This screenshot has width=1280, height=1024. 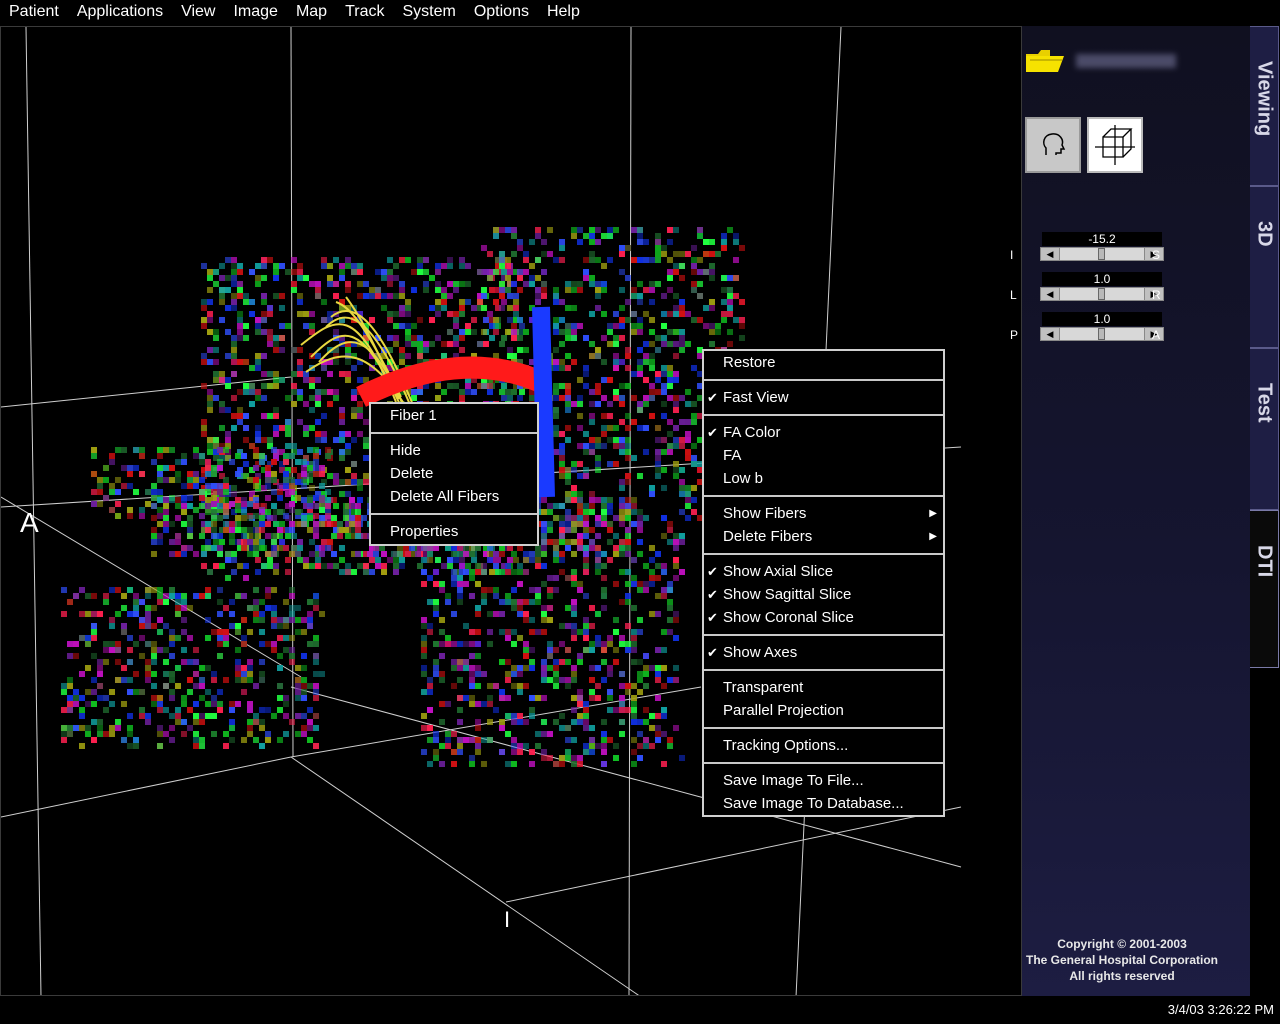 I want to click on inferior-axis-label: I, so click(x=507, y=919).